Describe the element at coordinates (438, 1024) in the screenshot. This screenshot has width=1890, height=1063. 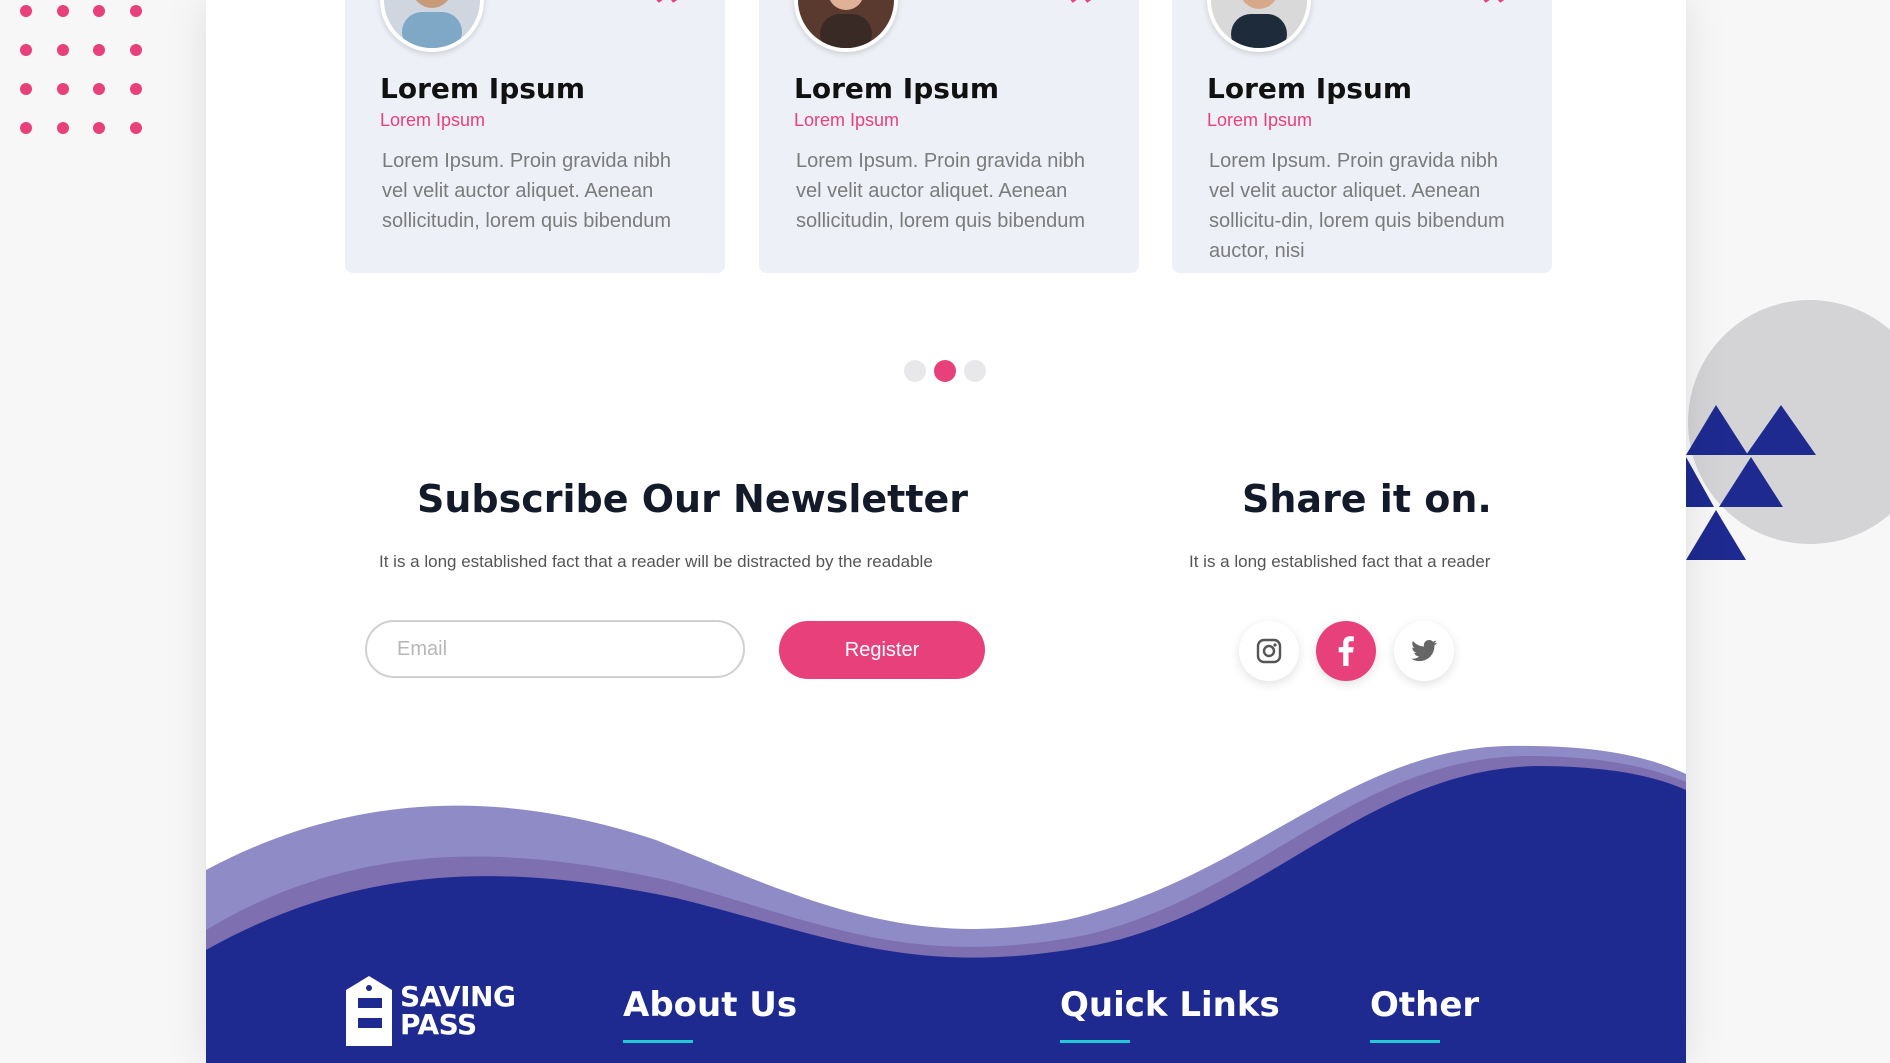
I see `logo-line-2: PASS` at that location.